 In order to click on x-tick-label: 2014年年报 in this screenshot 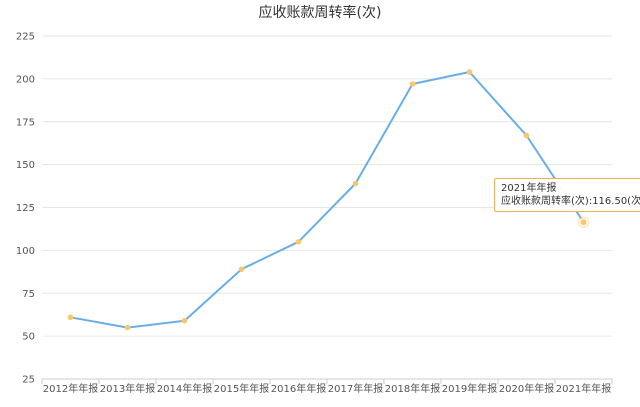, I will do `click(184, 388)`.